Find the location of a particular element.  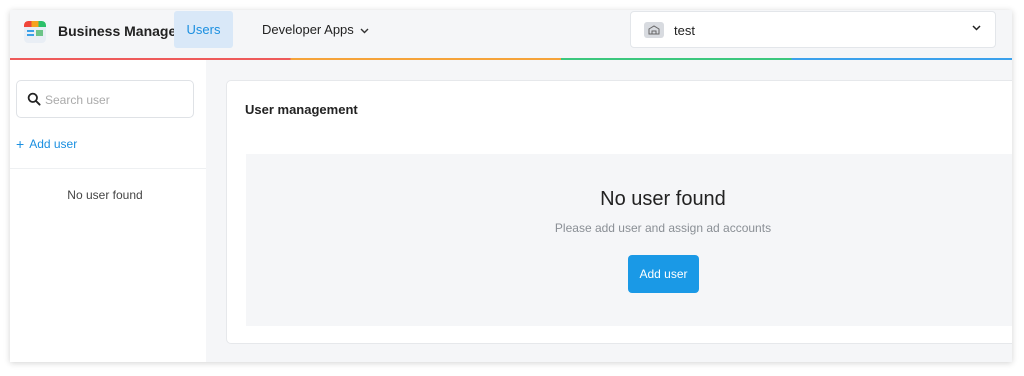

account-selector: test is located at coordinates (813, 29).